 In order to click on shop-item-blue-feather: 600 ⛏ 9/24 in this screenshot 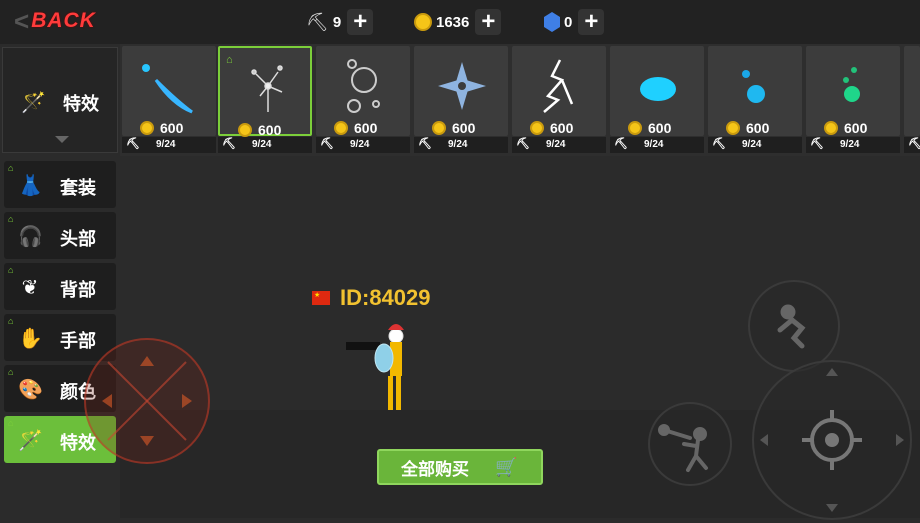, I will do `click(169, 99)`.